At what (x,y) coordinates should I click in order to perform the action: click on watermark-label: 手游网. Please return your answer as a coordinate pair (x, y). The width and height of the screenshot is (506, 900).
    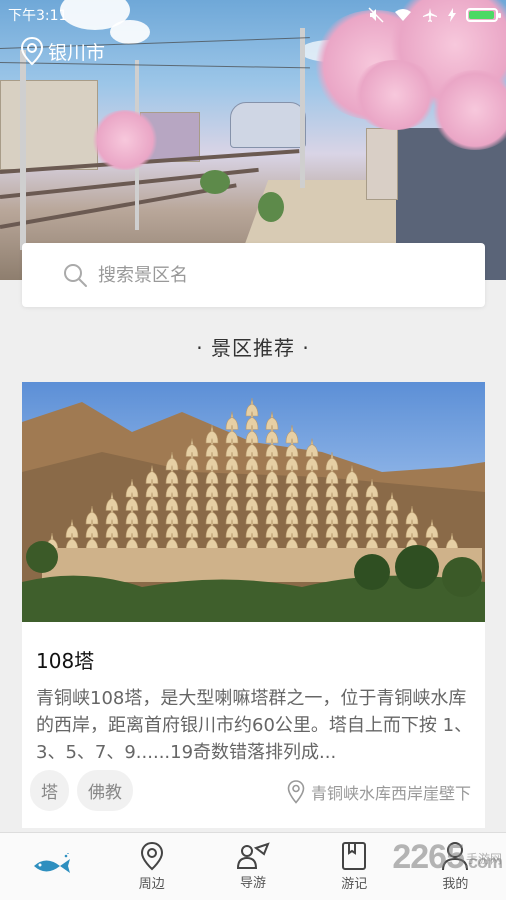
    Looking at the image, I should click on (483, 859).